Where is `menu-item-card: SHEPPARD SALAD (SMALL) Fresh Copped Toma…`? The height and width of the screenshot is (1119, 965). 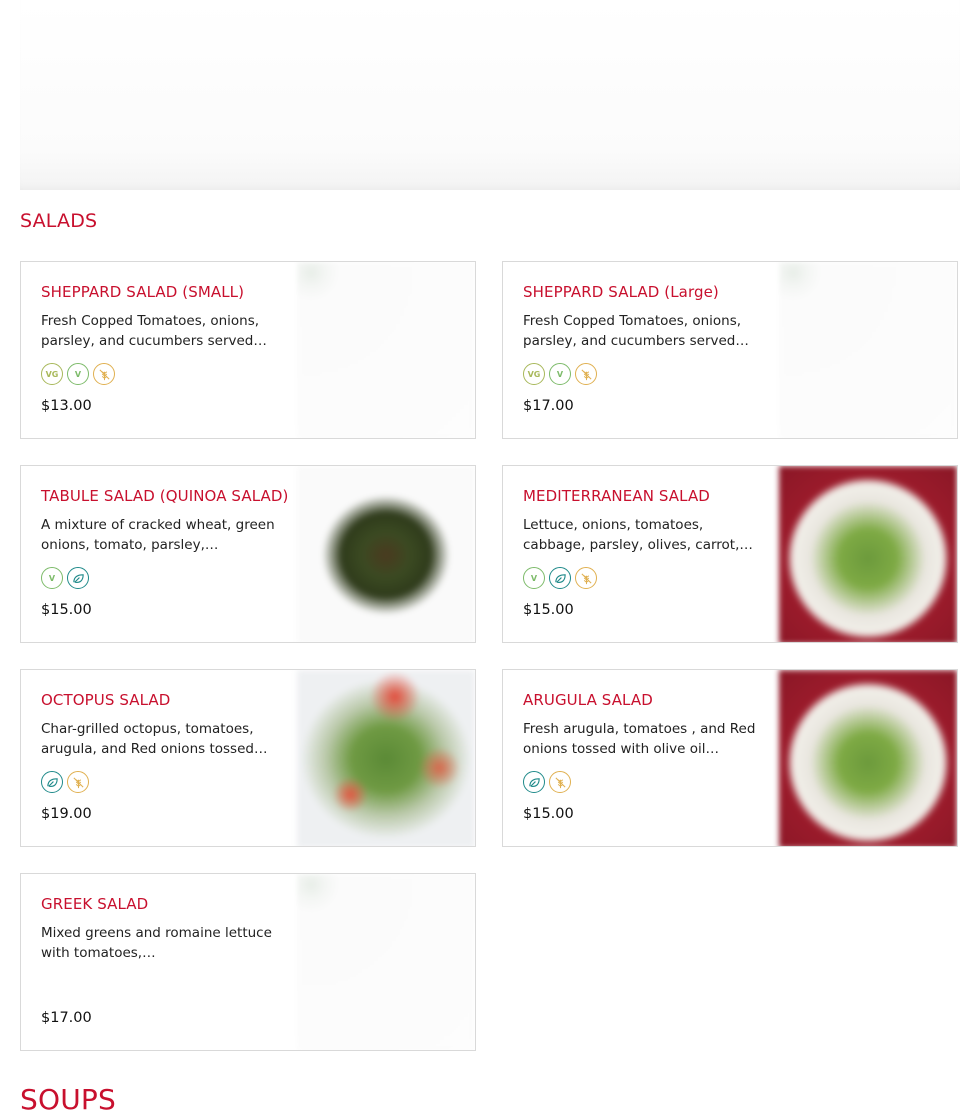
menu-item-card: SHEPPARD SALAD (SMALL) Fresh Copped Toma… is located at coordinates (248, 350).